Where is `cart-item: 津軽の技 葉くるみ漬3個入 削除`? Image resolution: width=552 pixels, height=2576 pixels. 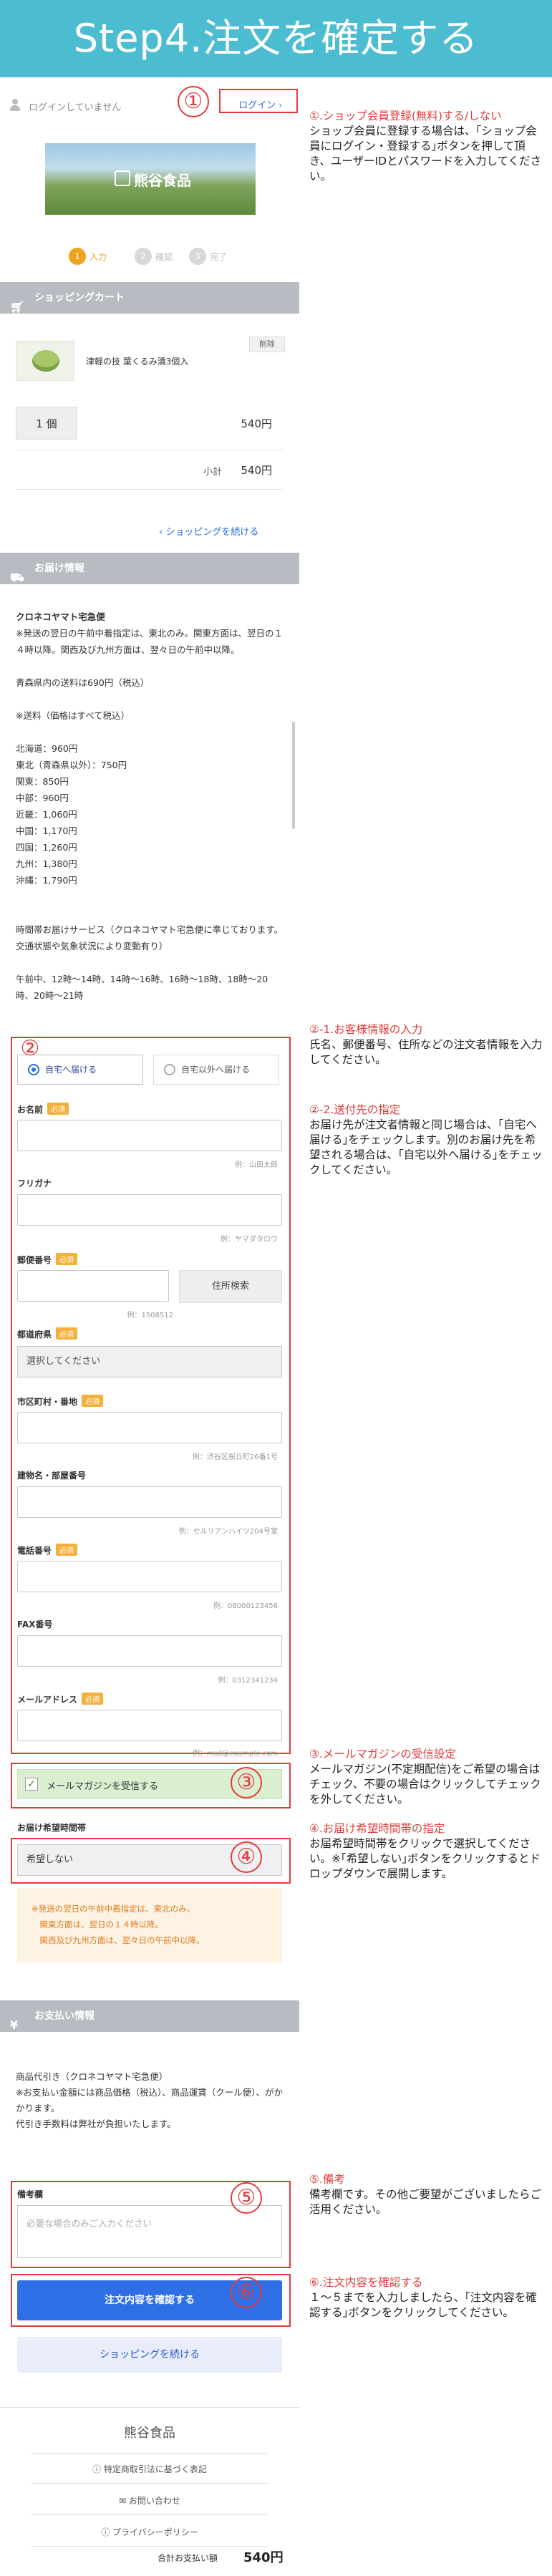
cart-item: 津軽の技 葉くるみ漬3個入 削除 is located at coordinates (150, 357).